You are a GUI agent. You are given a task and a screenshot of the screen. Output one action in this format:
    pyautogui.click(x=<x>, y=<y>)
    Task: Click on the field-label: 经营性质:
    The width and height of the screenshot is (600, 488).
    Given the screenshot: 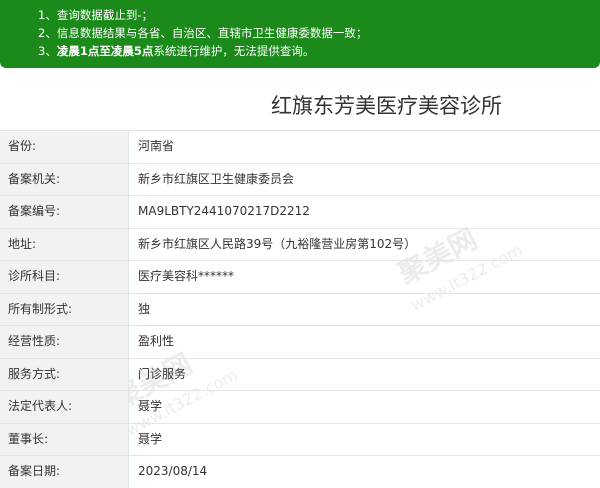 What is the action you would take?
    pyautogui.click(x=64, y=342)
    